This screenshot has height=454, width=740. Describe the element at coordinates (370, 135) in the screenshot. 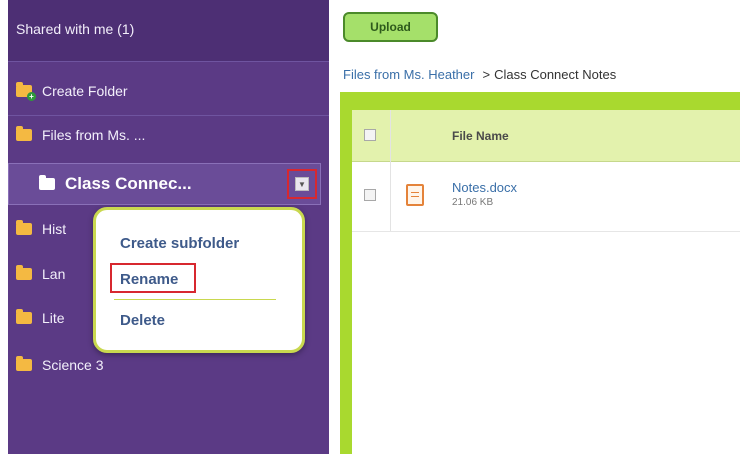

I see `select-all-checkbox` at that location.